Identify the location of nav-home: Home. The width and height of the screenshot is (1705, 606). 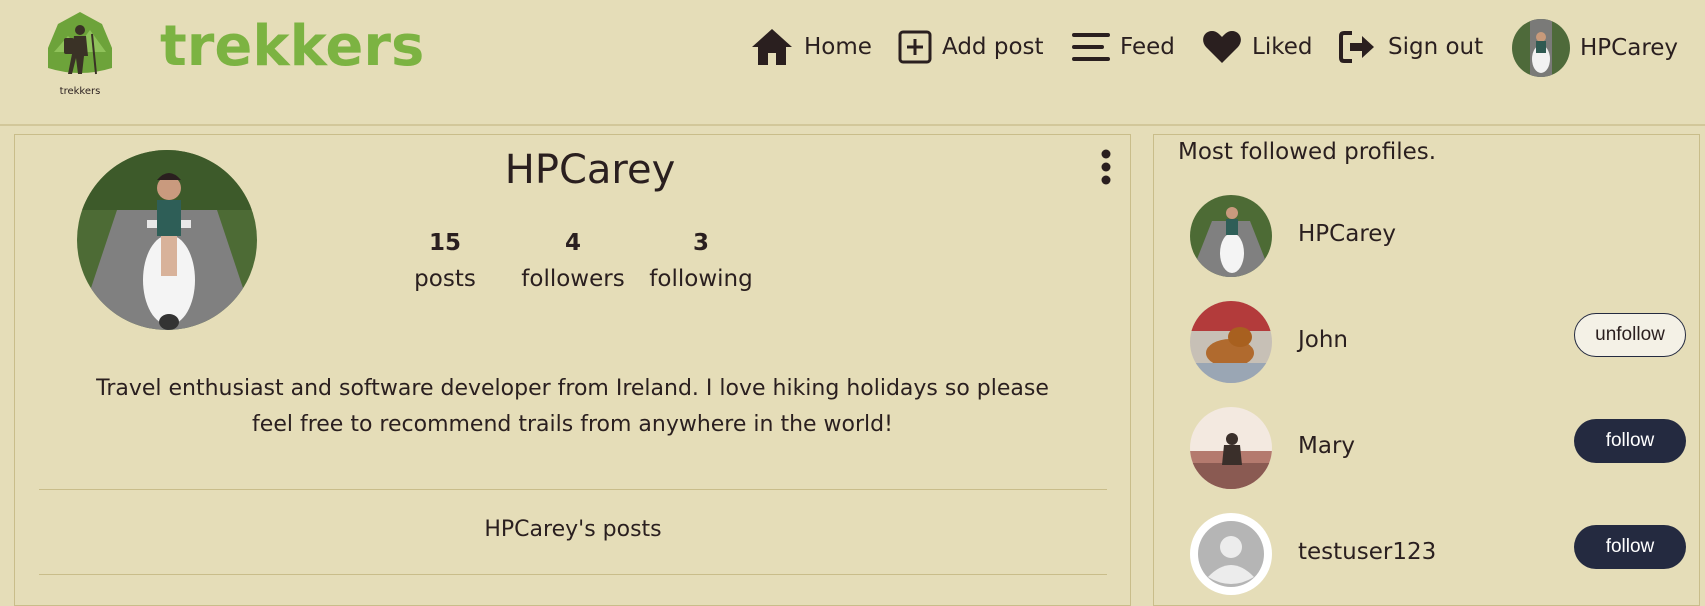
(811, 47).